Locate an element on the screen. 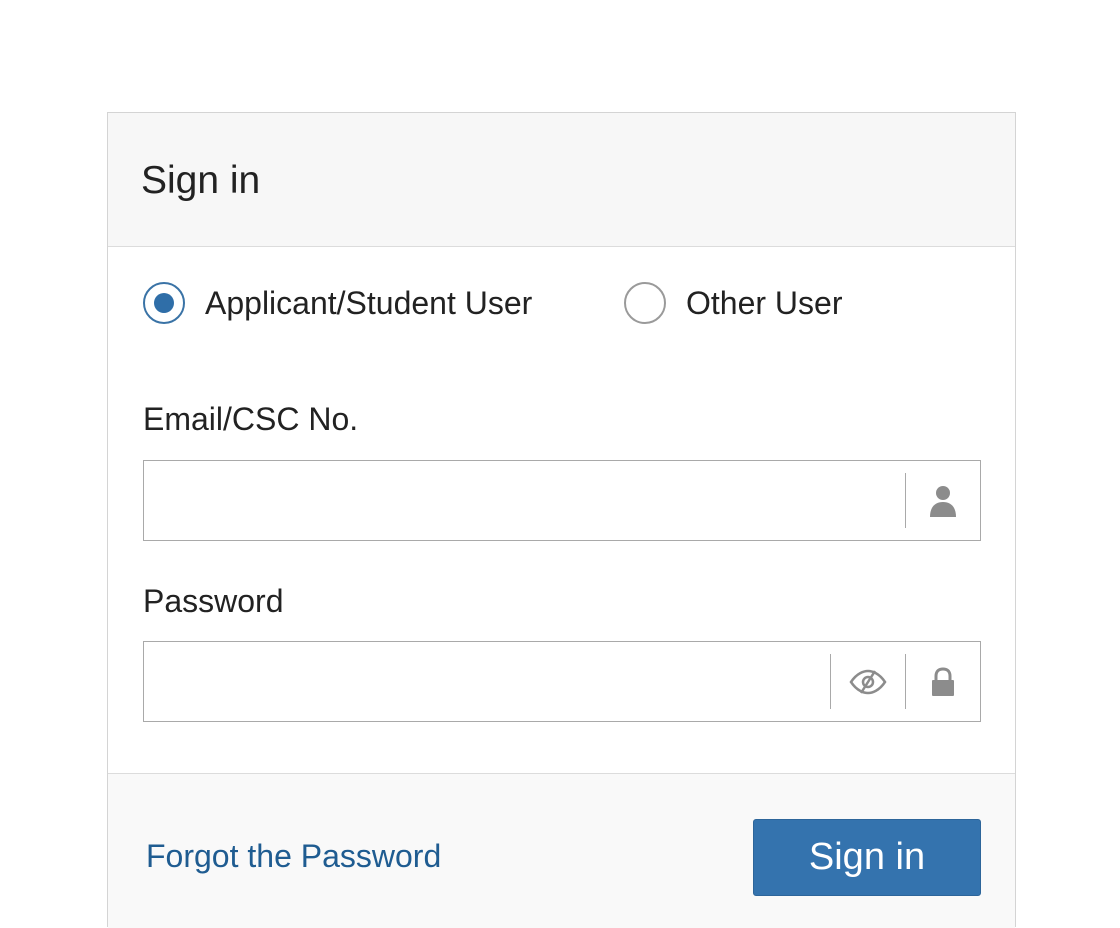  email-field is located at coordinates (524, 500).